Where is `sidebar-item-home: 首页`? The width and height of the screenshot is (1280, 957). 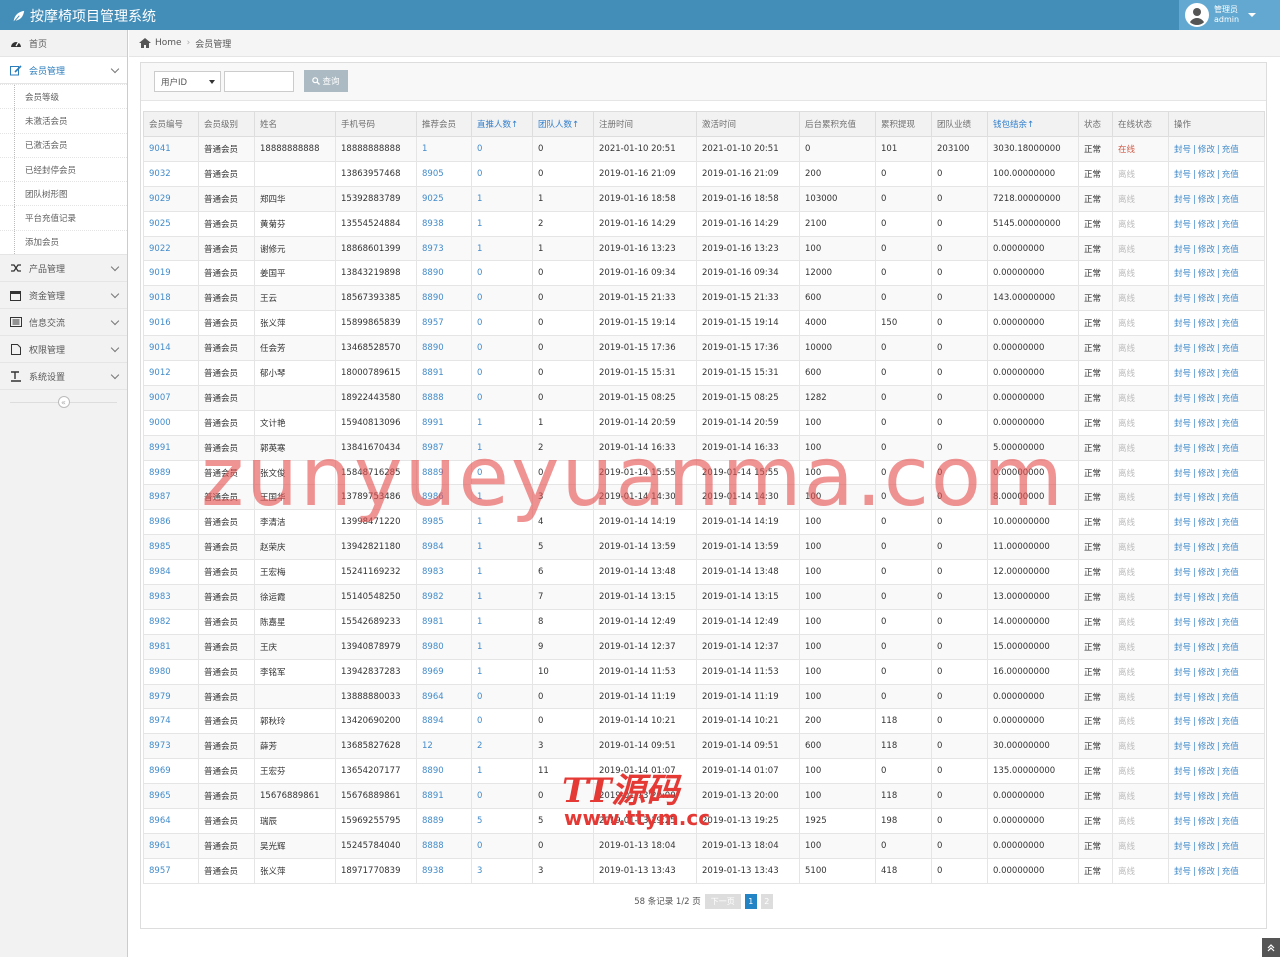
sidebar-item-home: 首页 is located at coordinates (63, 43).